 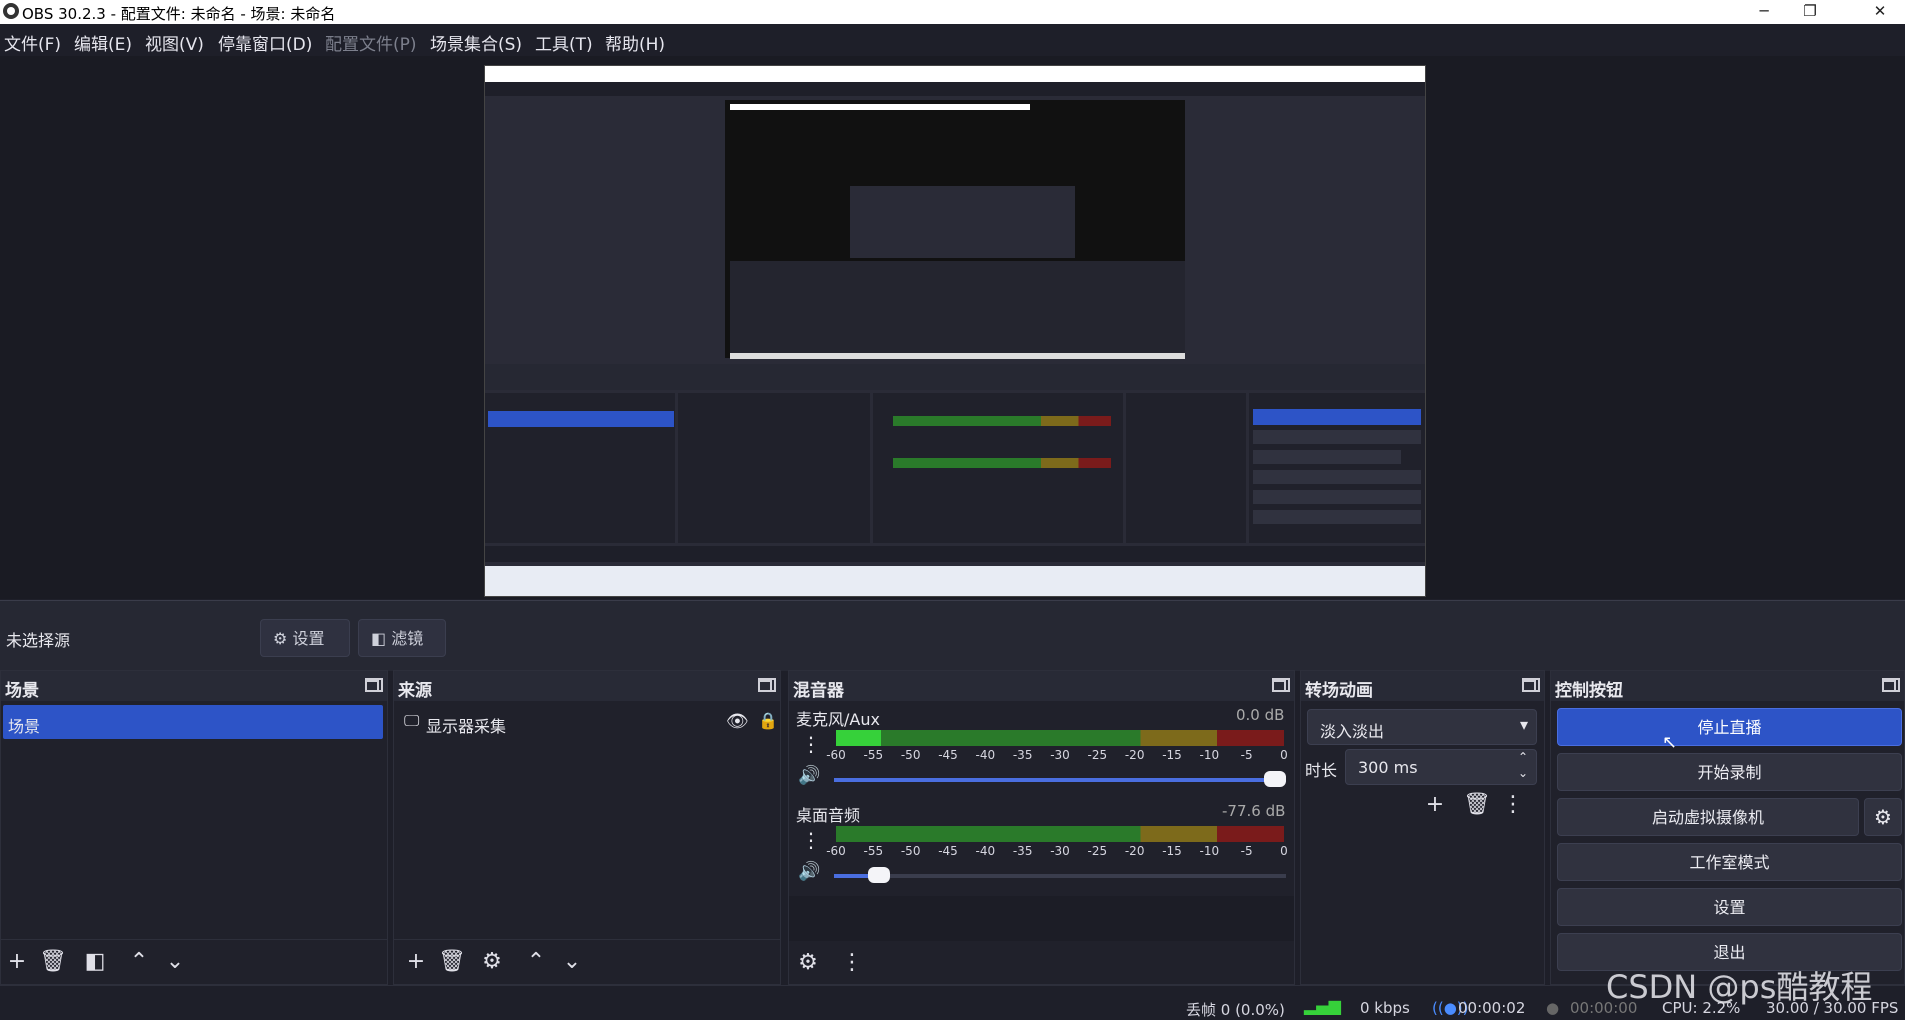 What do you see at coordinates (1321, 770) in the screenshot?
I see `duration-label: 时长` at bounding box center [1321, 770].